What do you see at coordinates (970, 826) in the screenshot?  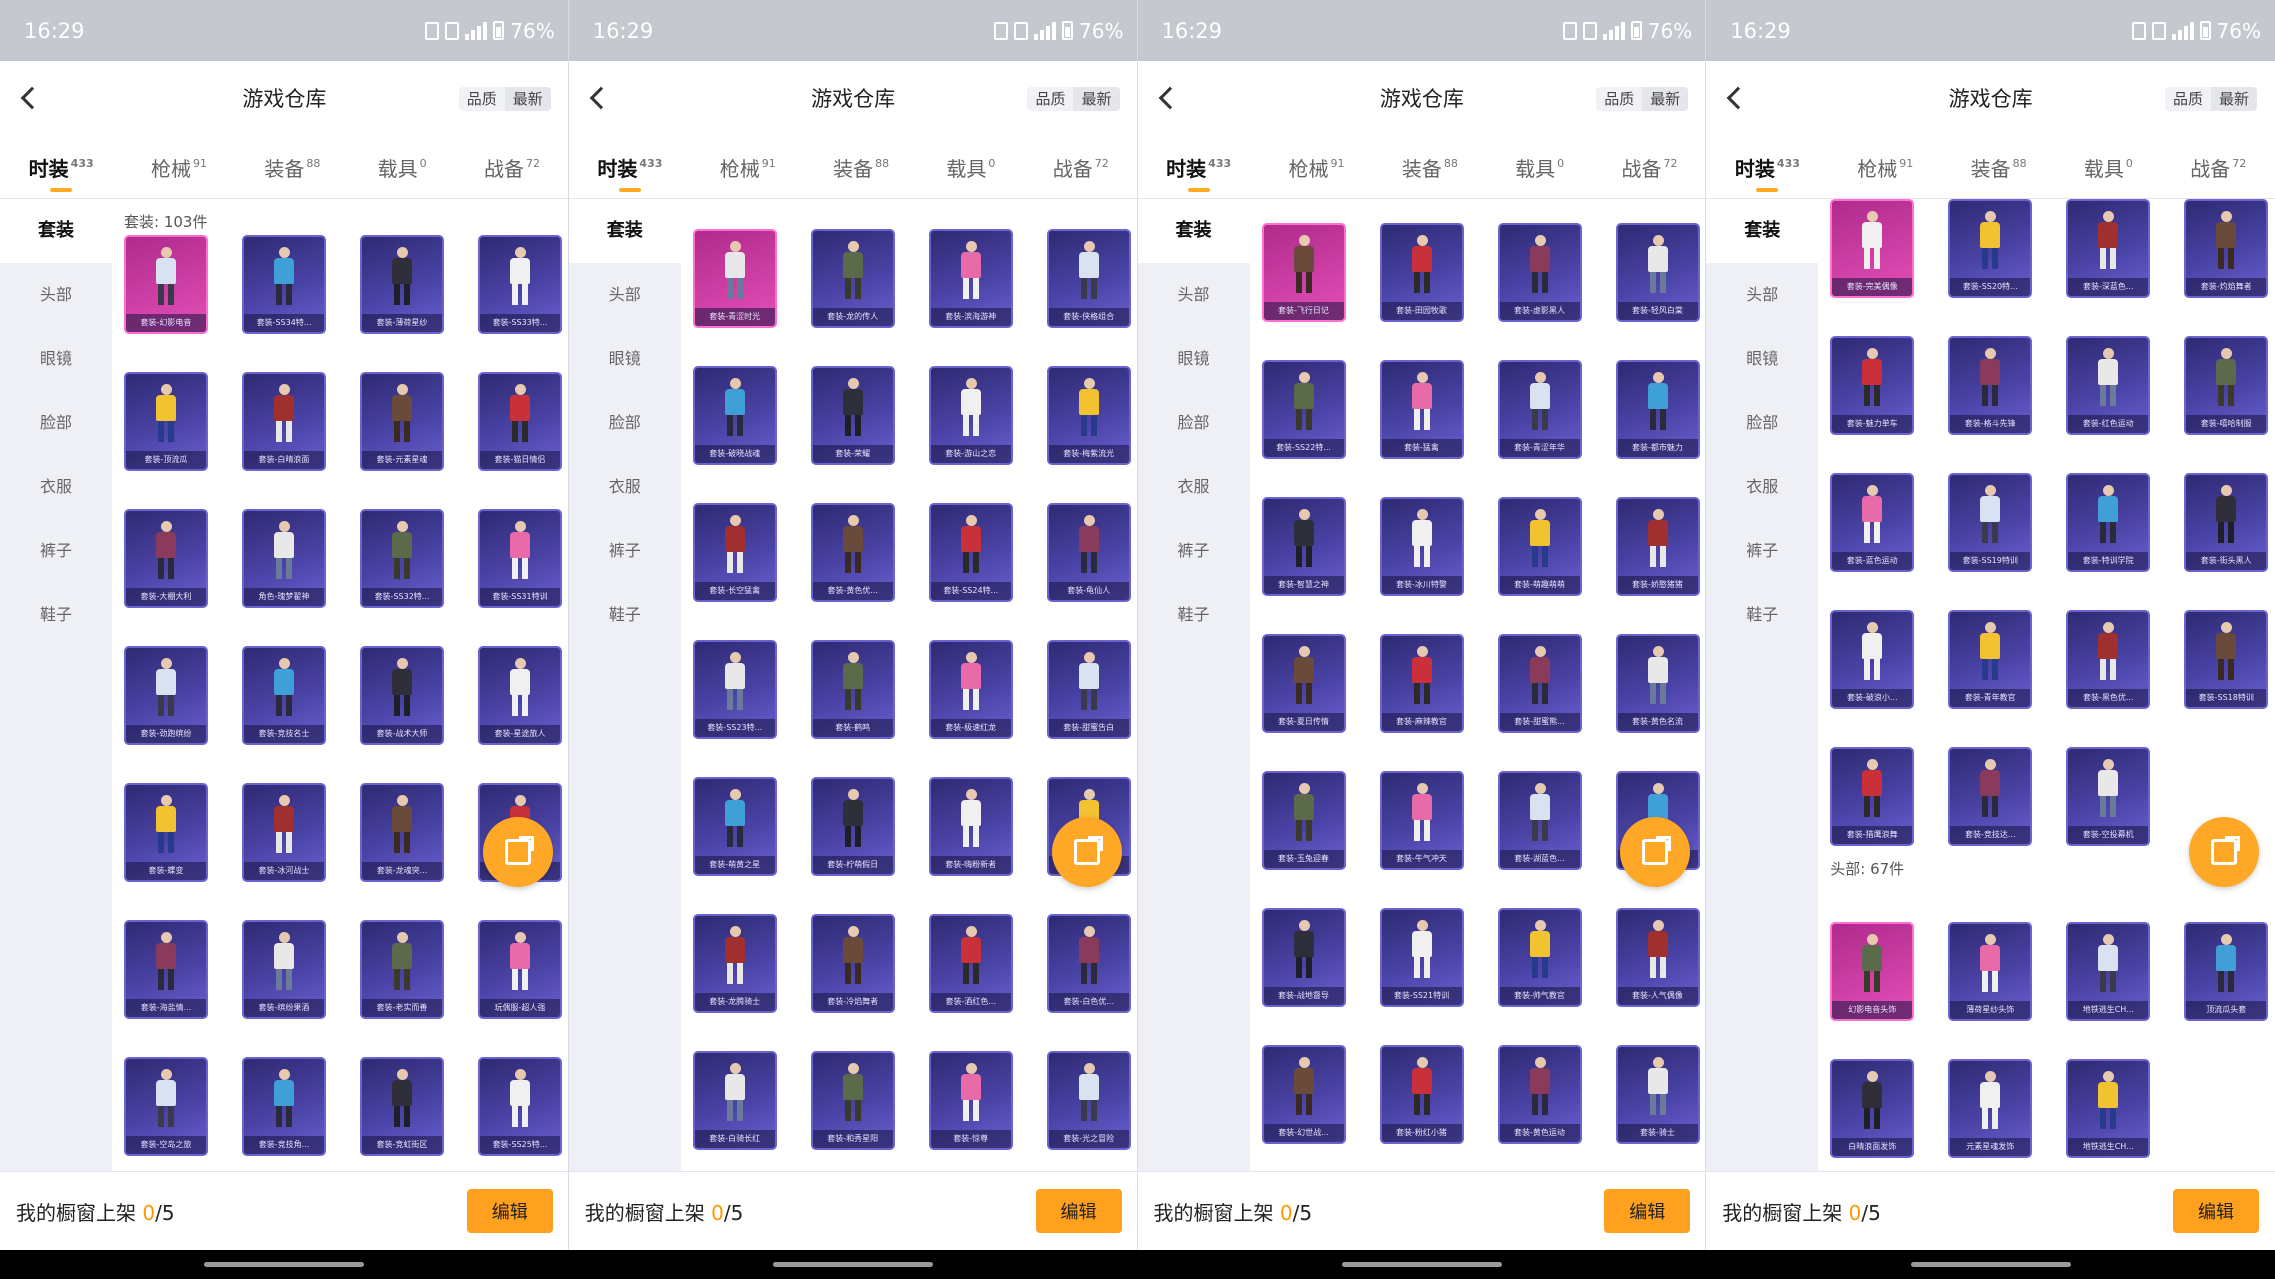 I see `item-card: 套装-嗨粉新者` at bounding box center [970, 826].